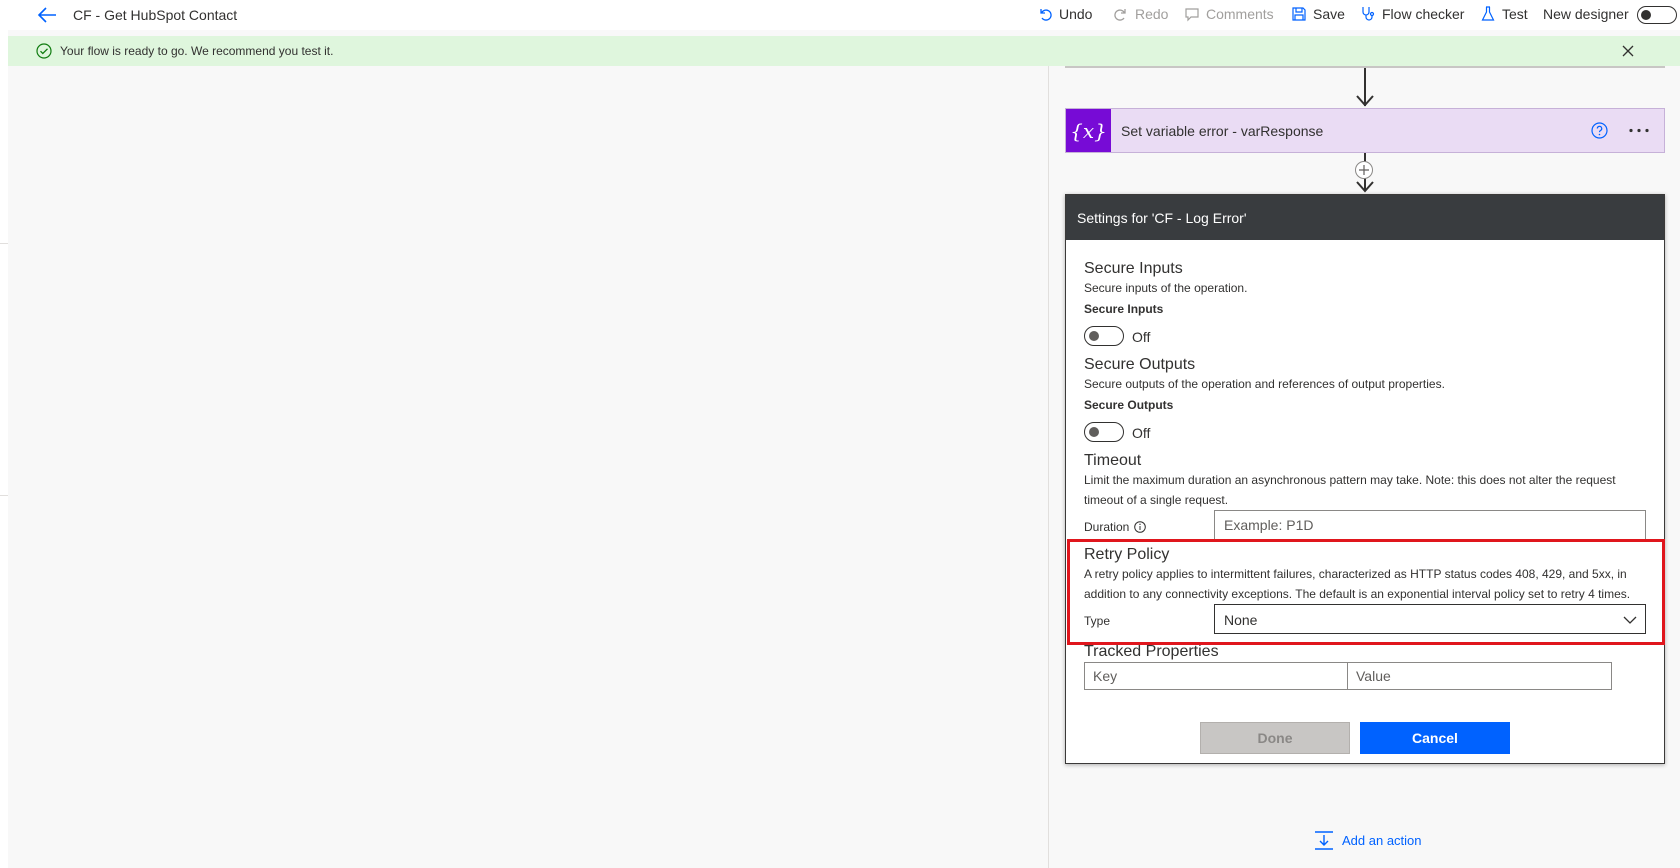 This screenshot has width=1680, height=868. What do you see at coordinates (1586, 14) in the screenshot?
I see `new-designer-label: New designer` at bounding box center [1586, 14].